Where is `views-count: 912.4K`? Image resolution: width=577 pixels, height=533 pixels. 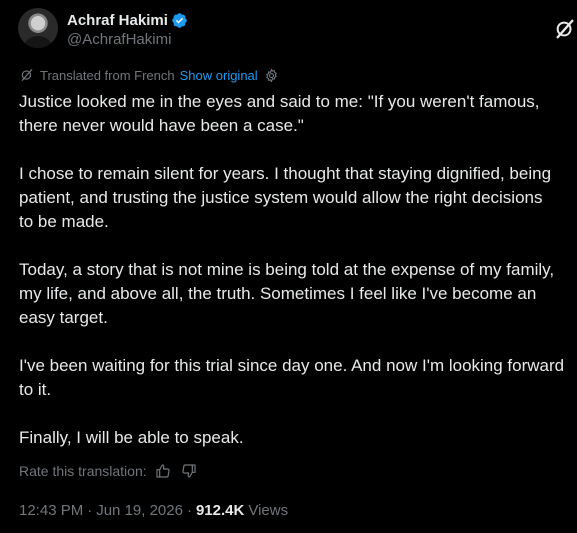
views-count: 912.4K is located at coordinates (220, 510).